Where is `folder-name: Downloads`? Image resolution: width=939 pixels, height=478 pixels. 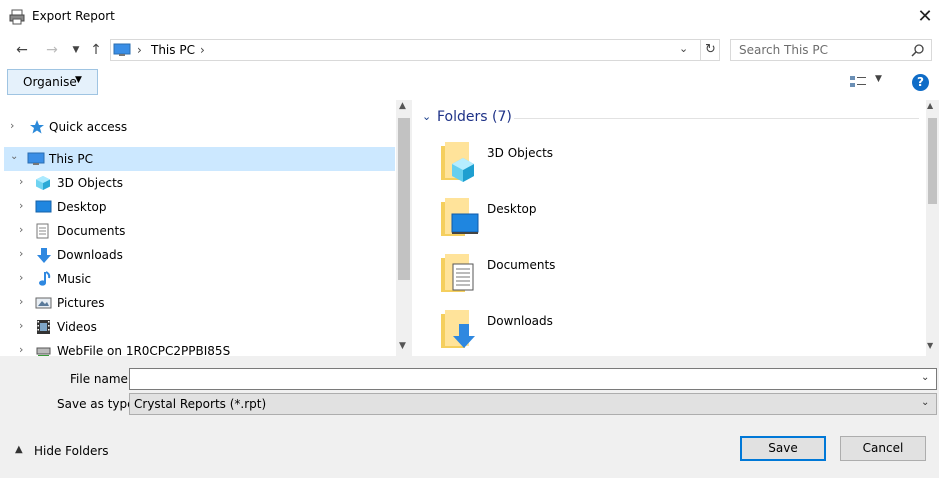 folder-name: Downloads is located at coordinates (520, 321).